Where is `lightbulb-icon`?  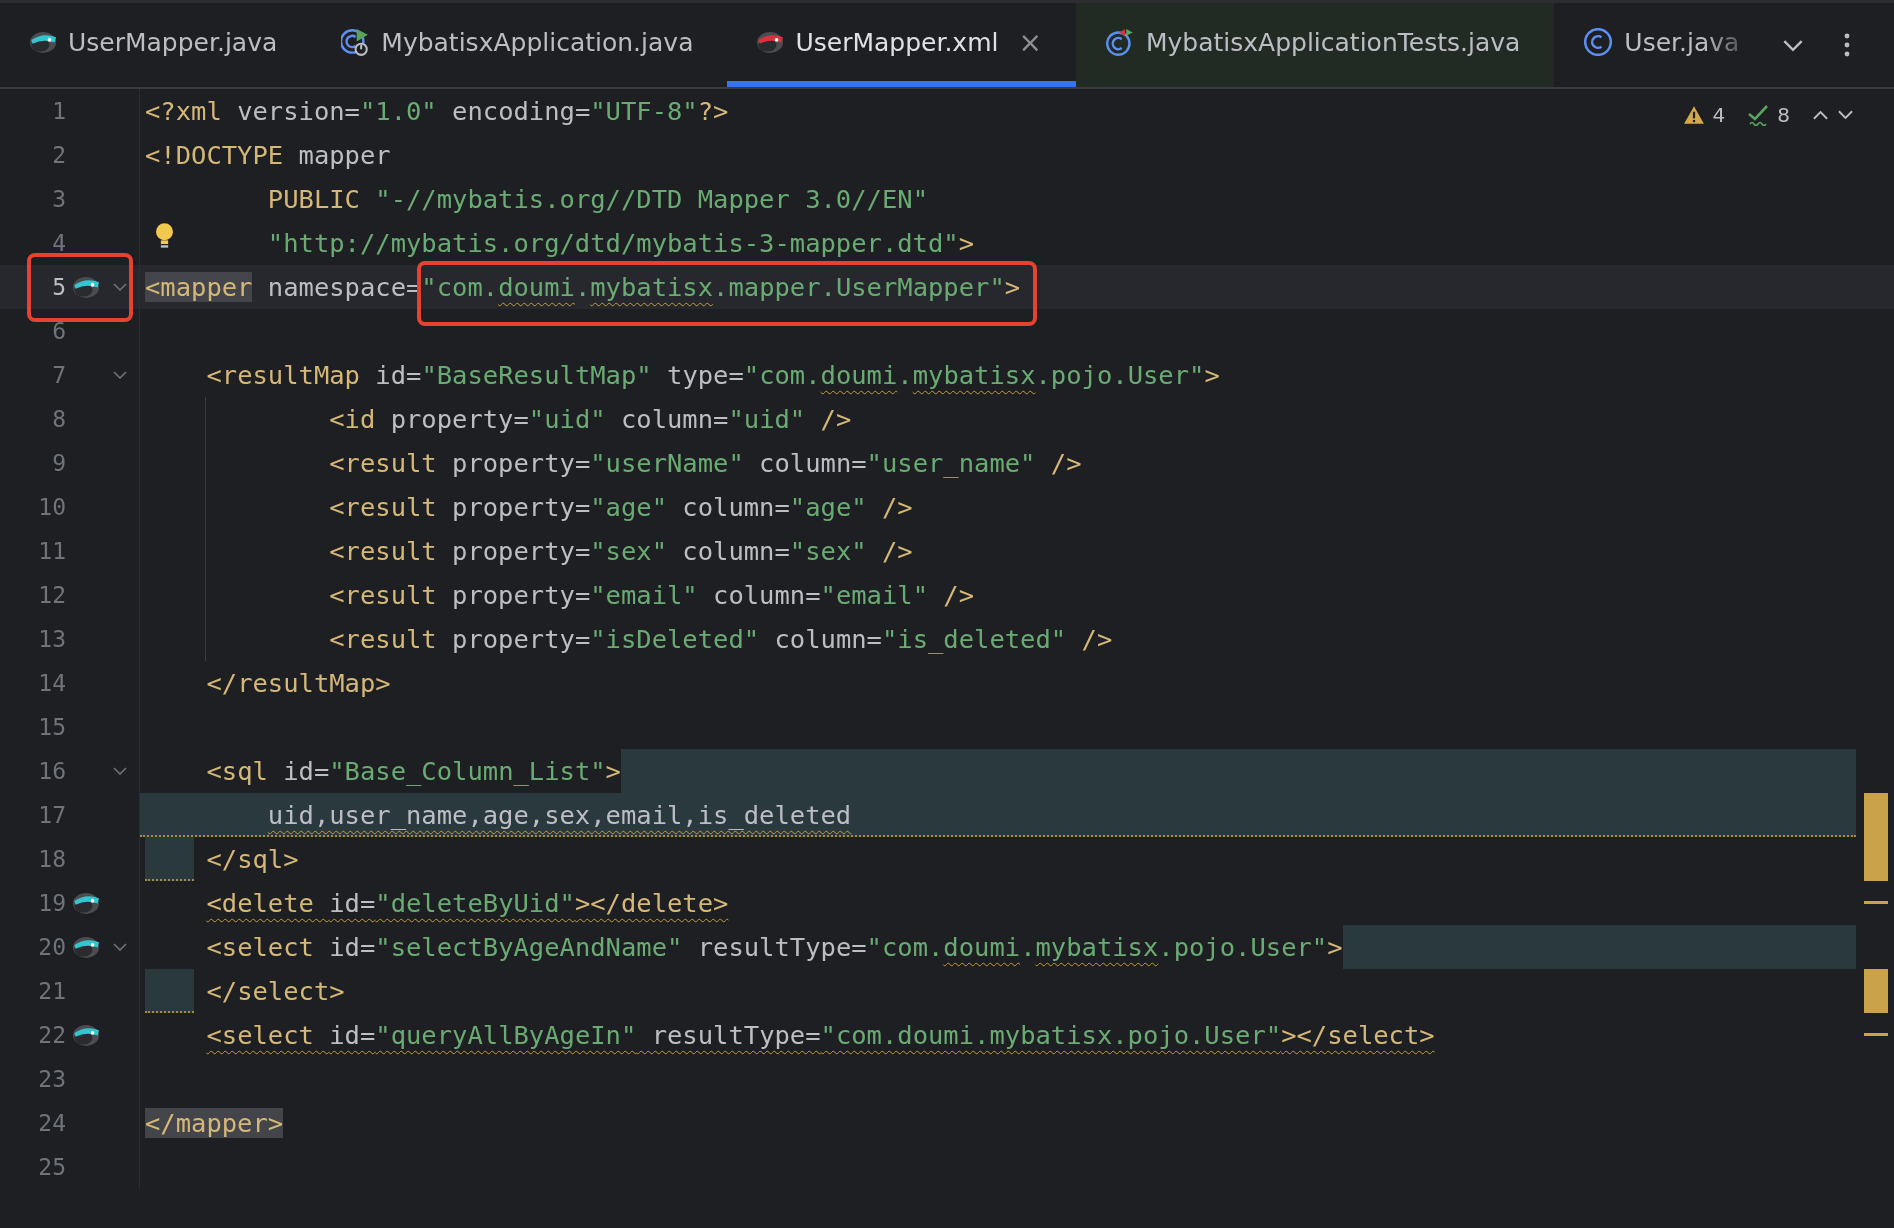
lightbulb-icon is located at coordinates (164, 235).